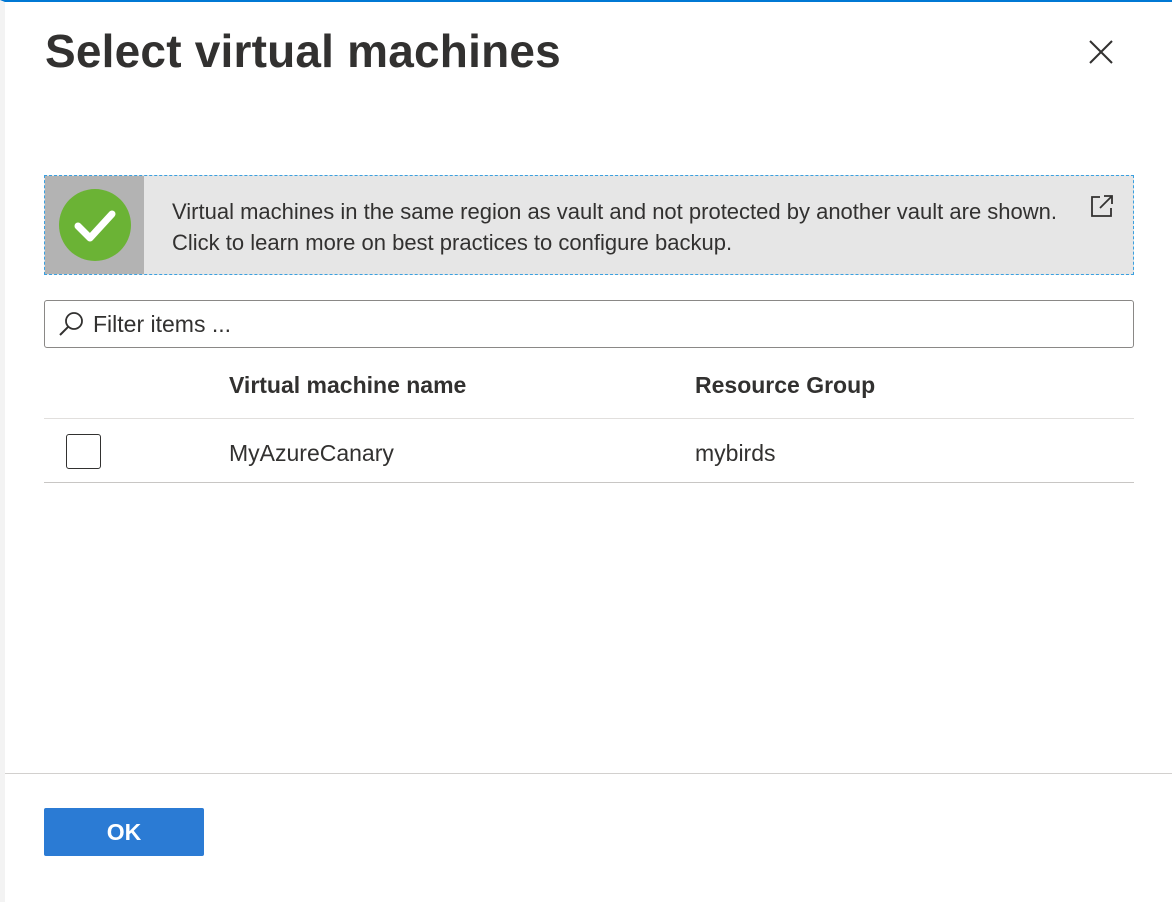  I want to click on column-header-resource-group: Resource Group, so click(785, 385).